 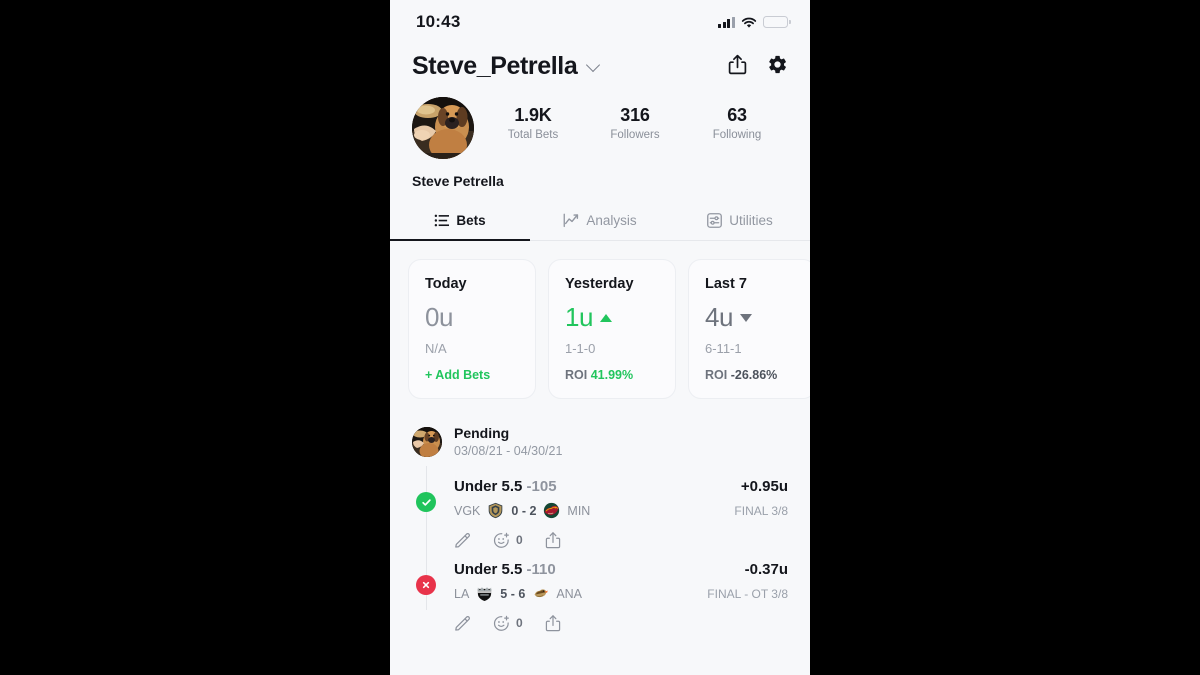 What do you see at coordinates (715, 220) in the screenshot?
I see `sliders-icon` at bounding box center [715, 220].